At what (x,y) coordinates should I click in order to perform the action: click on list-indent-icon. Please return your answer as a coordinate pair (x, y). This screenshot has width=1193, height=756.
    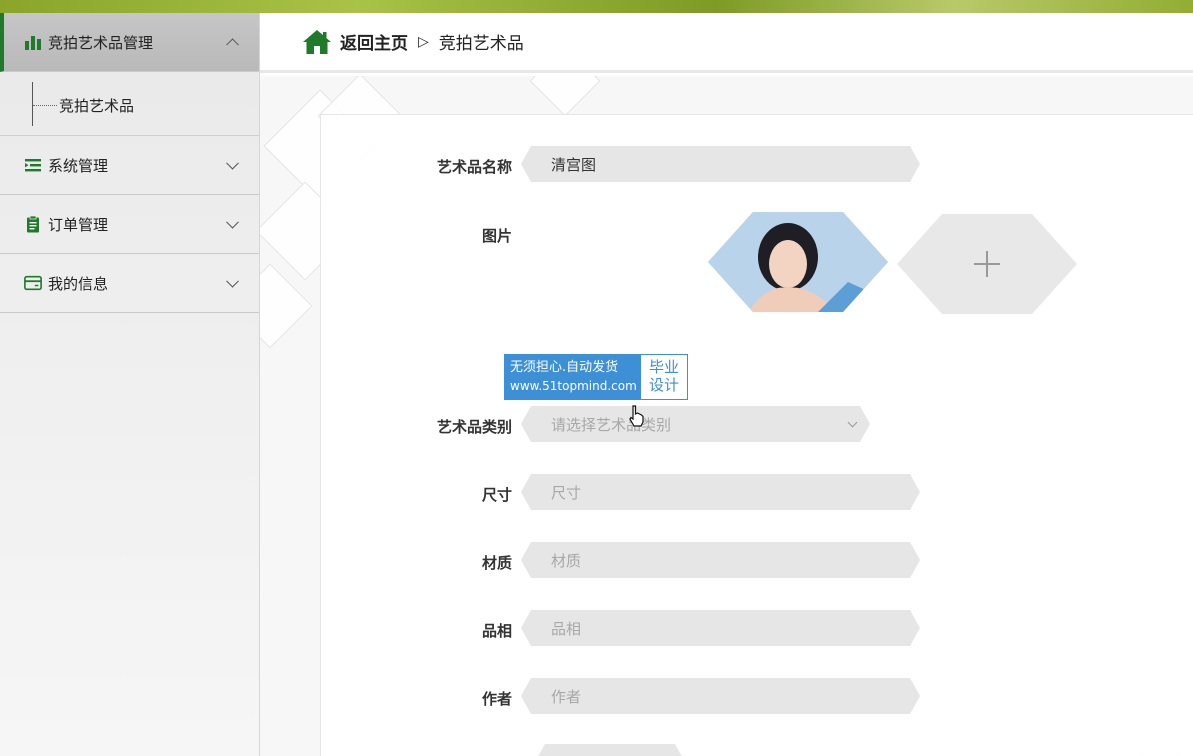
    Looking at the image, I should click on (33, 165).